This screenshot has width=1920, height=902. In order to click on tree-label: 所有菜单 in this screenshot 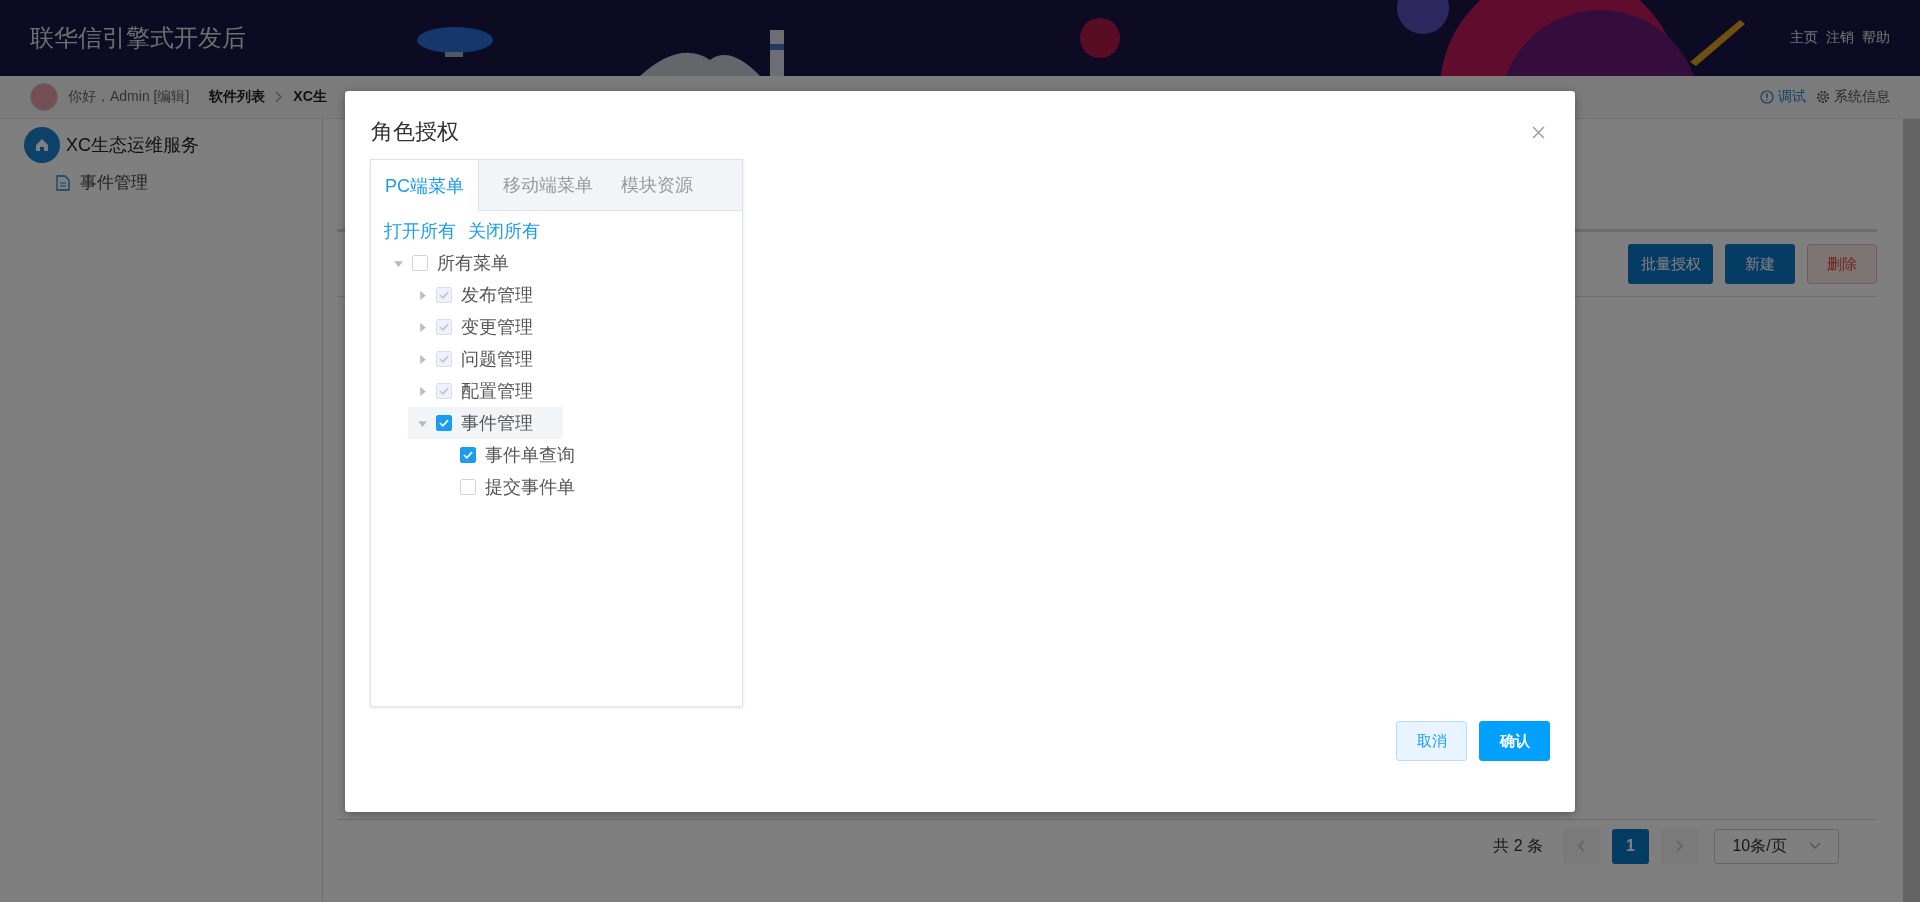, I will do `click(473, 263)`.